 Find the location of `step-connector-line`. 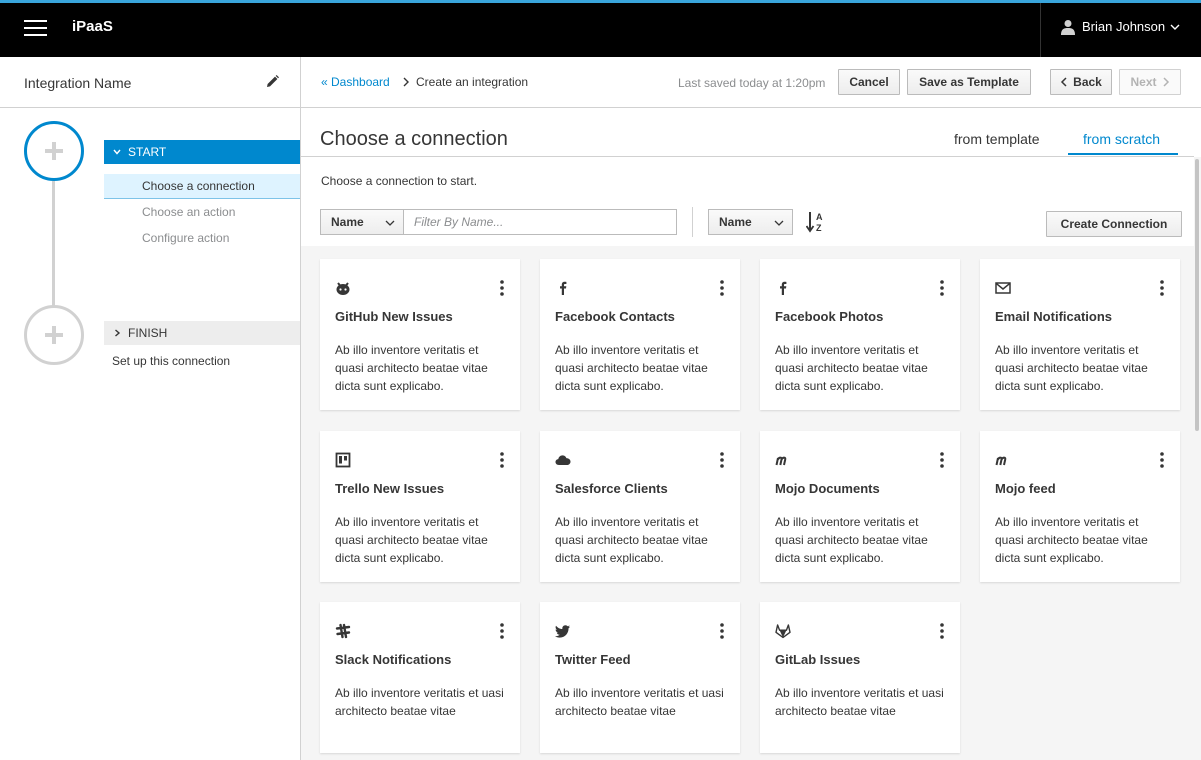

step-connector-line is located at coordinates (53, 243).